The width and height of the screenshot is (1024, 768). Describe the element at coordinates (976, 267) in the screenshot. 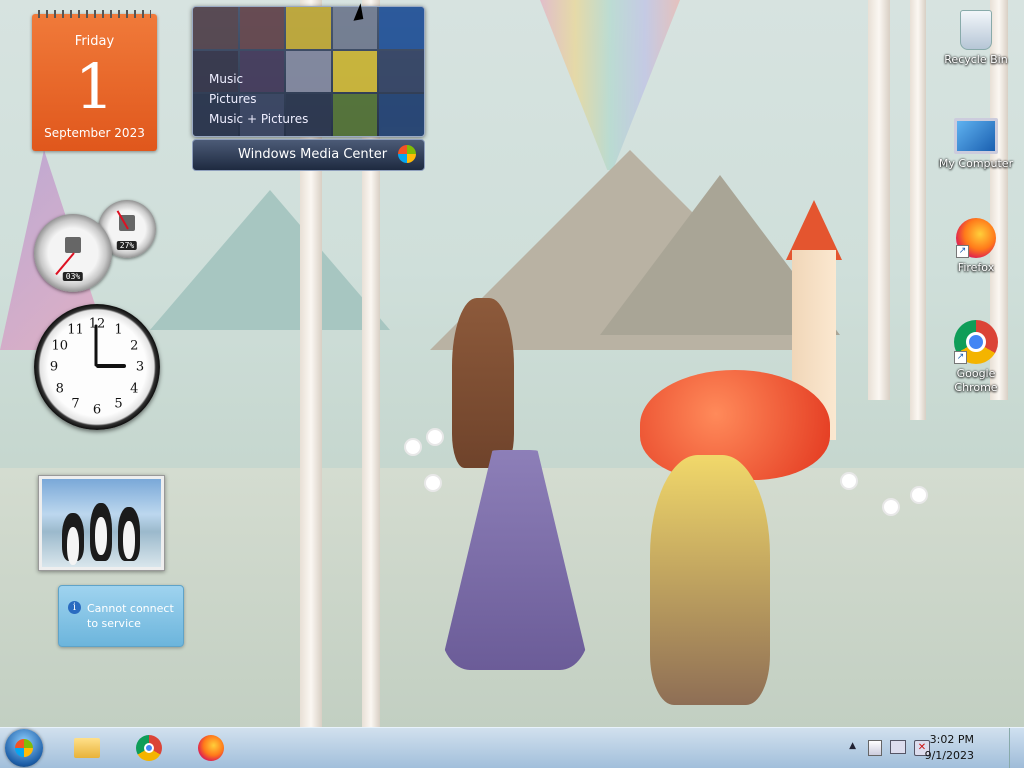

I see `desktop-icon-label: Firefox` at that location.